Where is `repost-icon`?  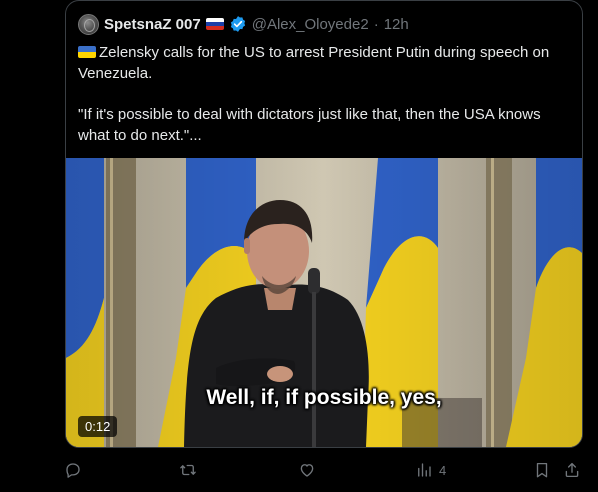 repost-icon is located at coordinates (188, 470).